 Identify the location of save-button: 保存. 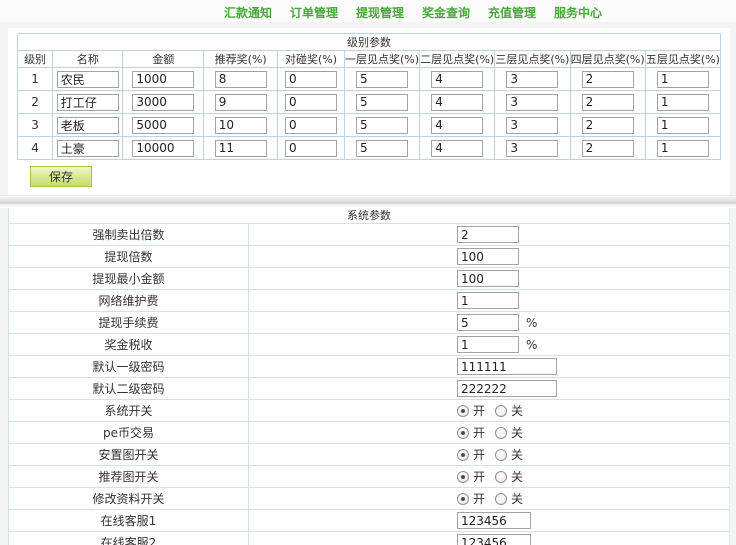
(61, 176).